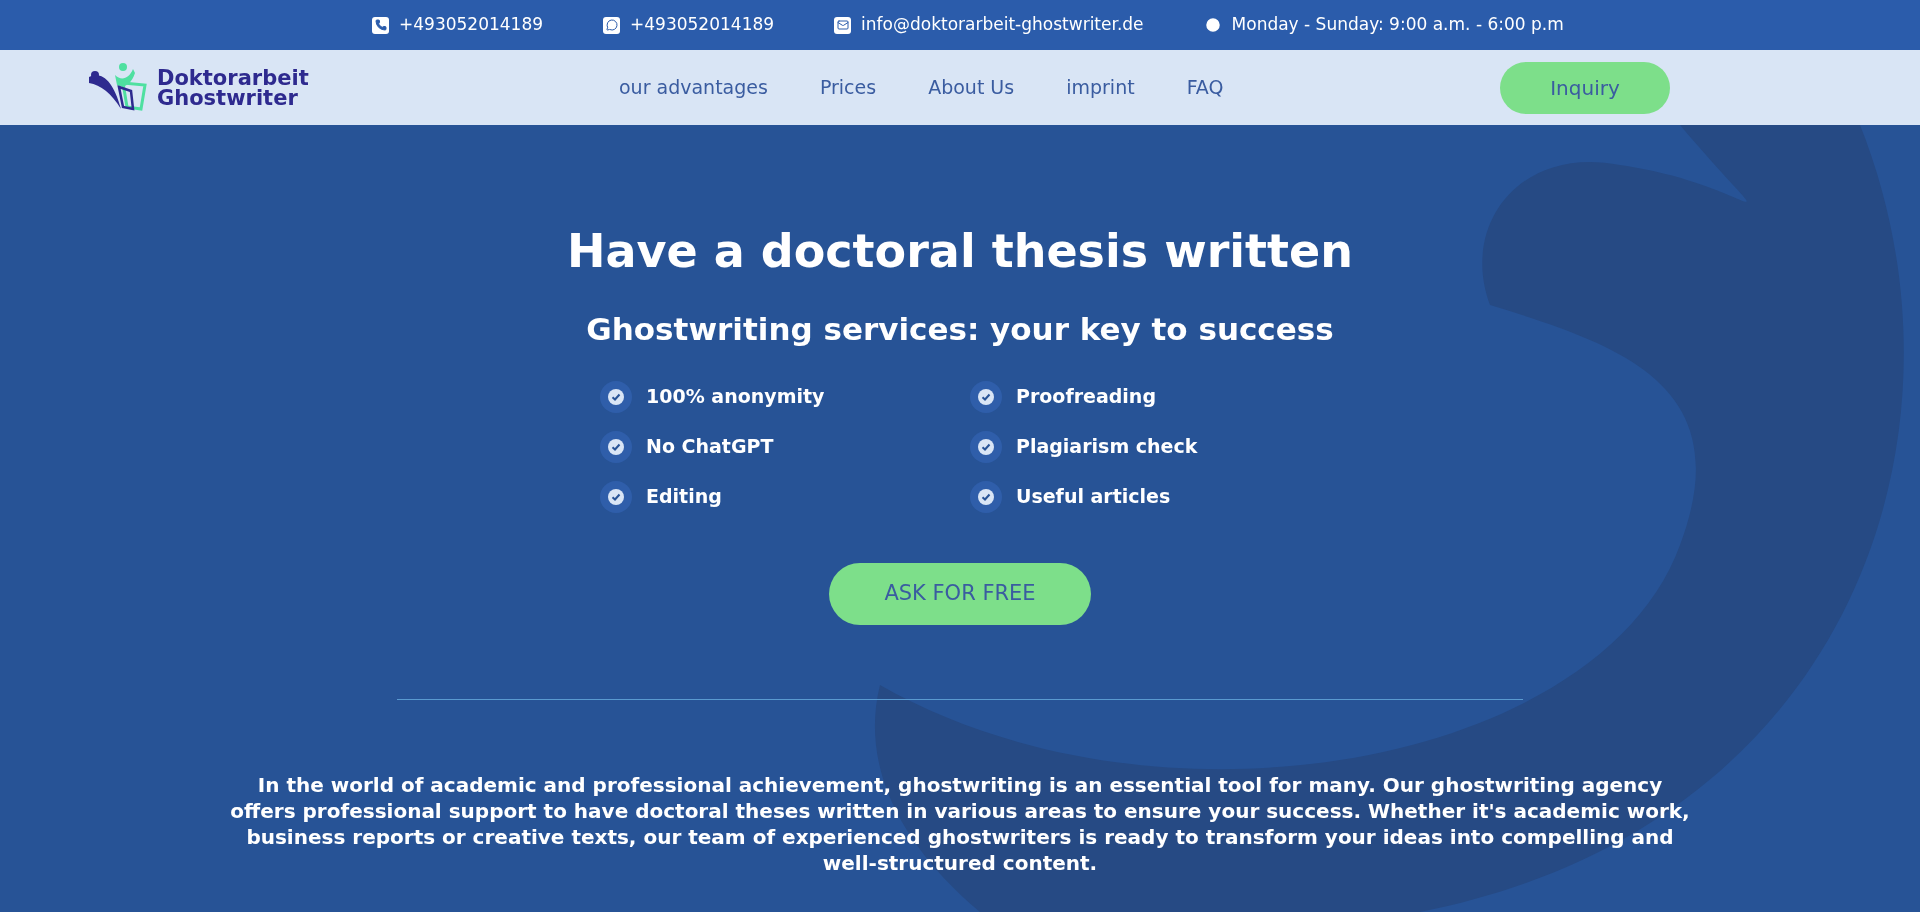  Describe the element at coordinates (118, 87) in the screenshot. I see `logo-icon` at that location.